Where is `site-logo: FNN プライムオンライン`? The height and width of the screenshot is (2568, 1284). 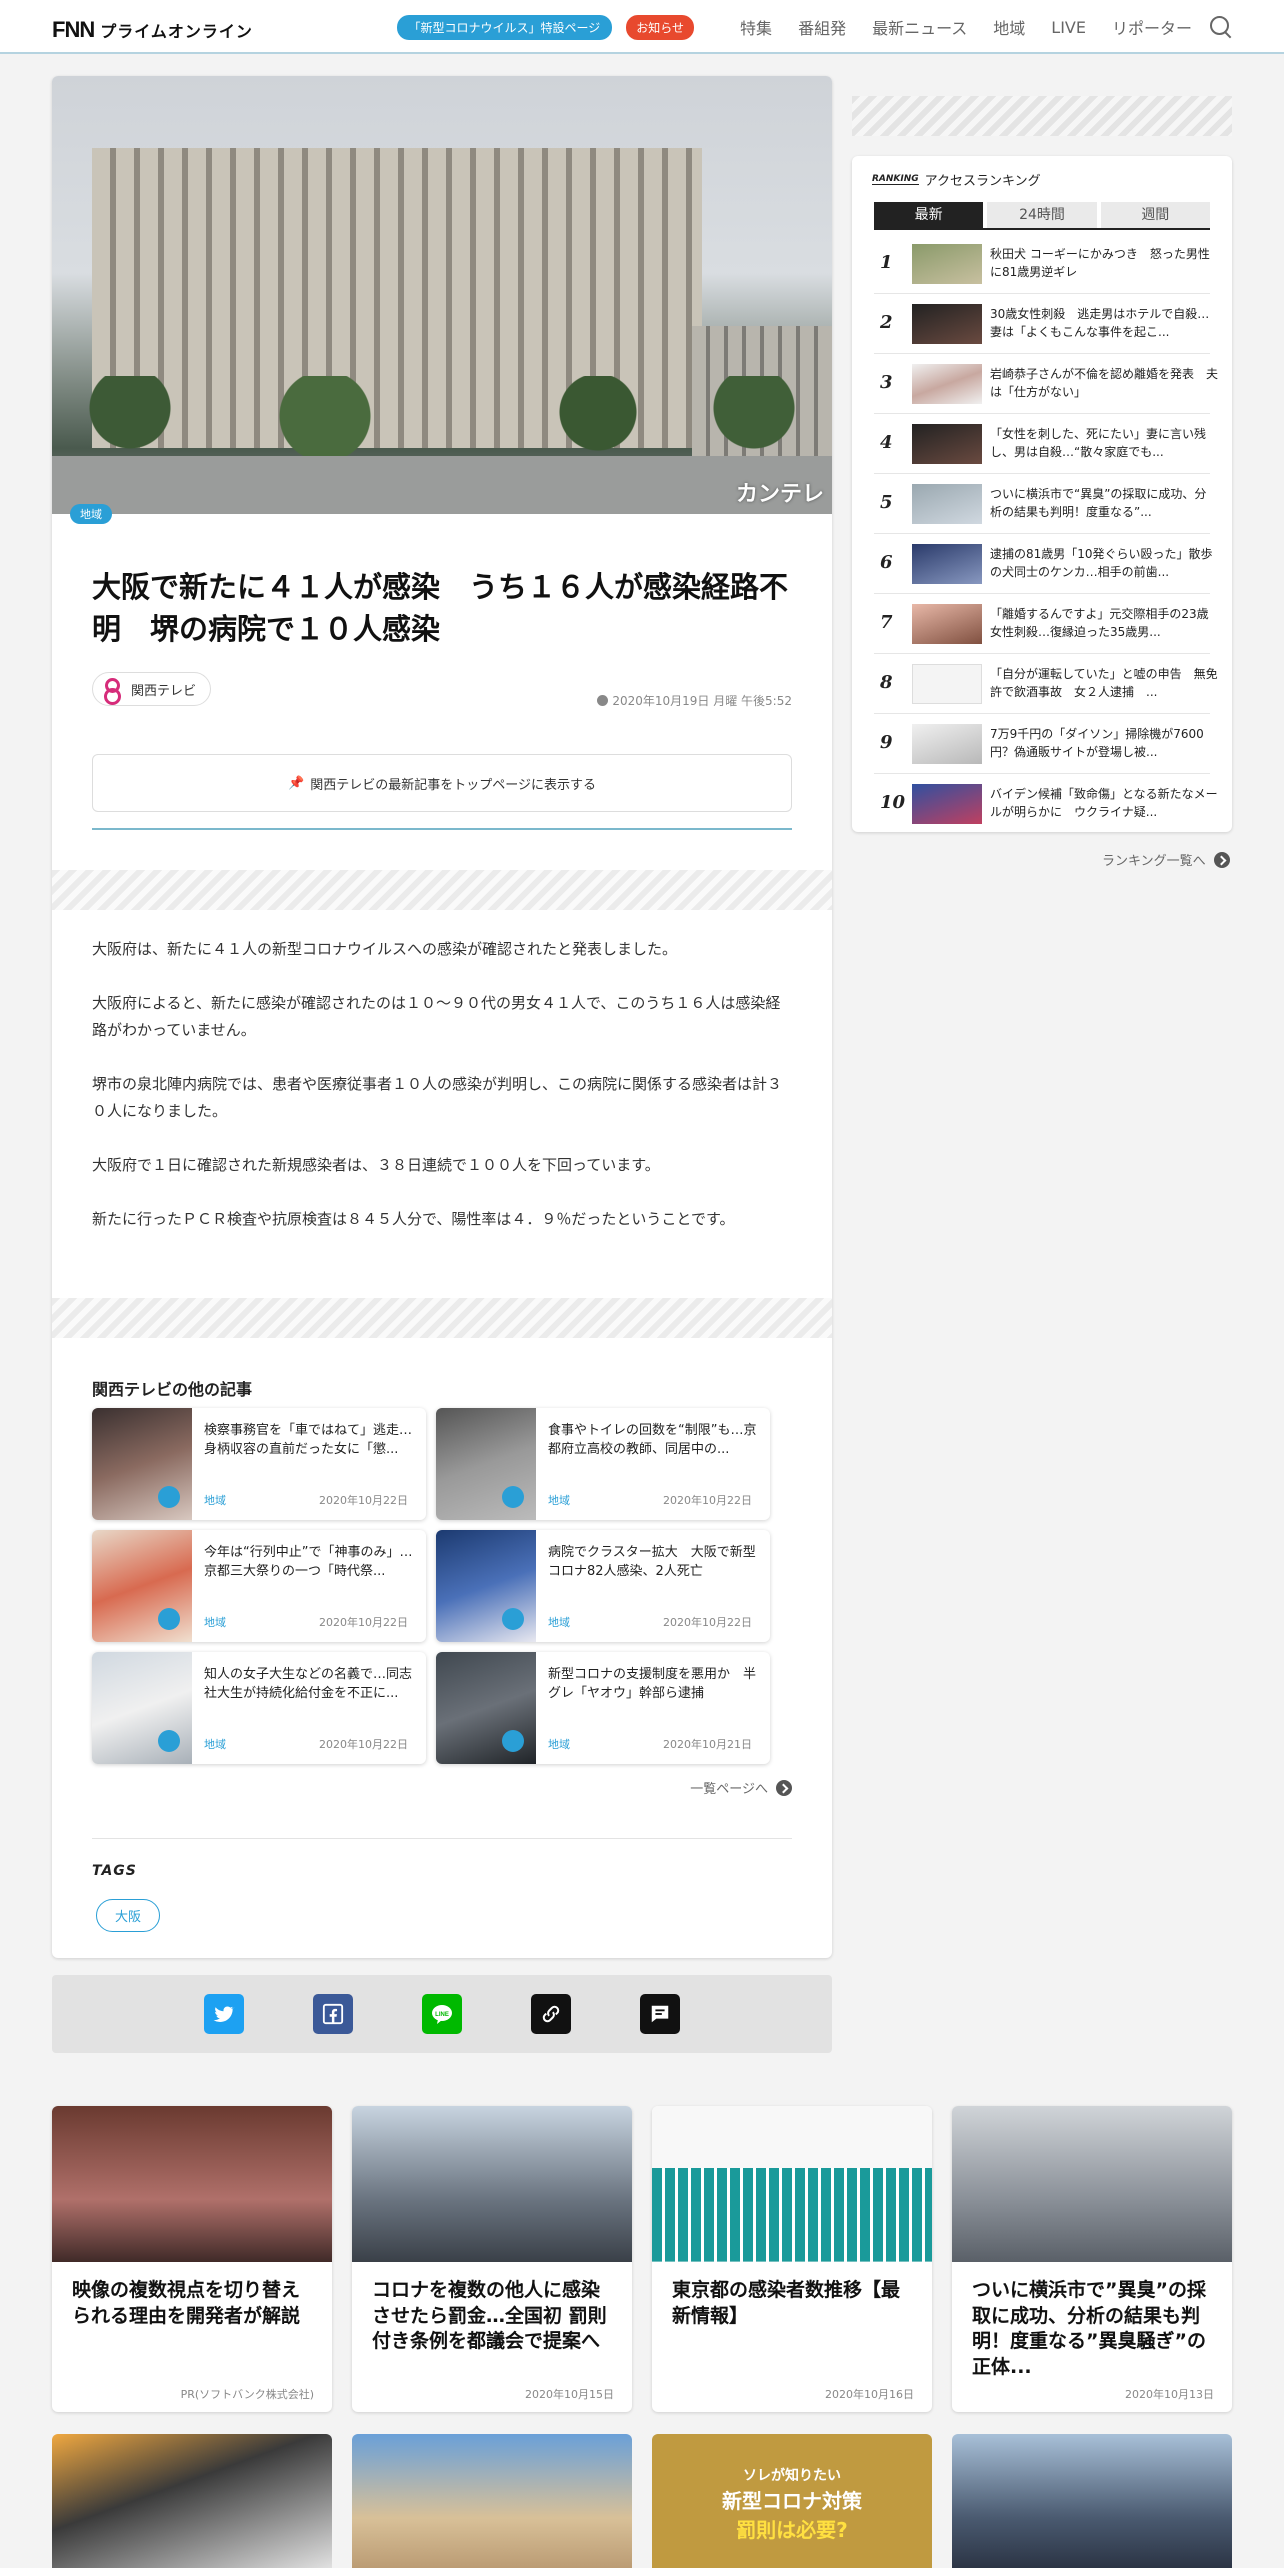
site-logo: FNN プライムオンライン is located at coordinates (152, 30).